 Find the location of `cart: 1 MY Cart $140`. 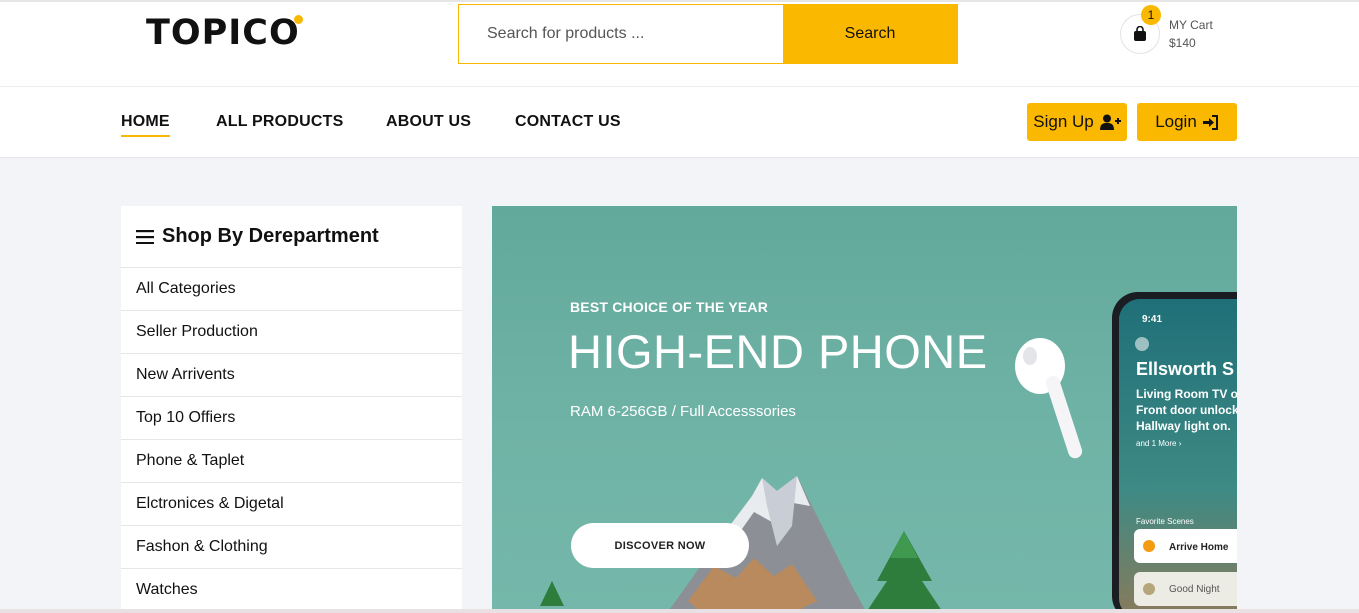

cart: 1 MY Cart $140 is located at coordinates (1180, 29).